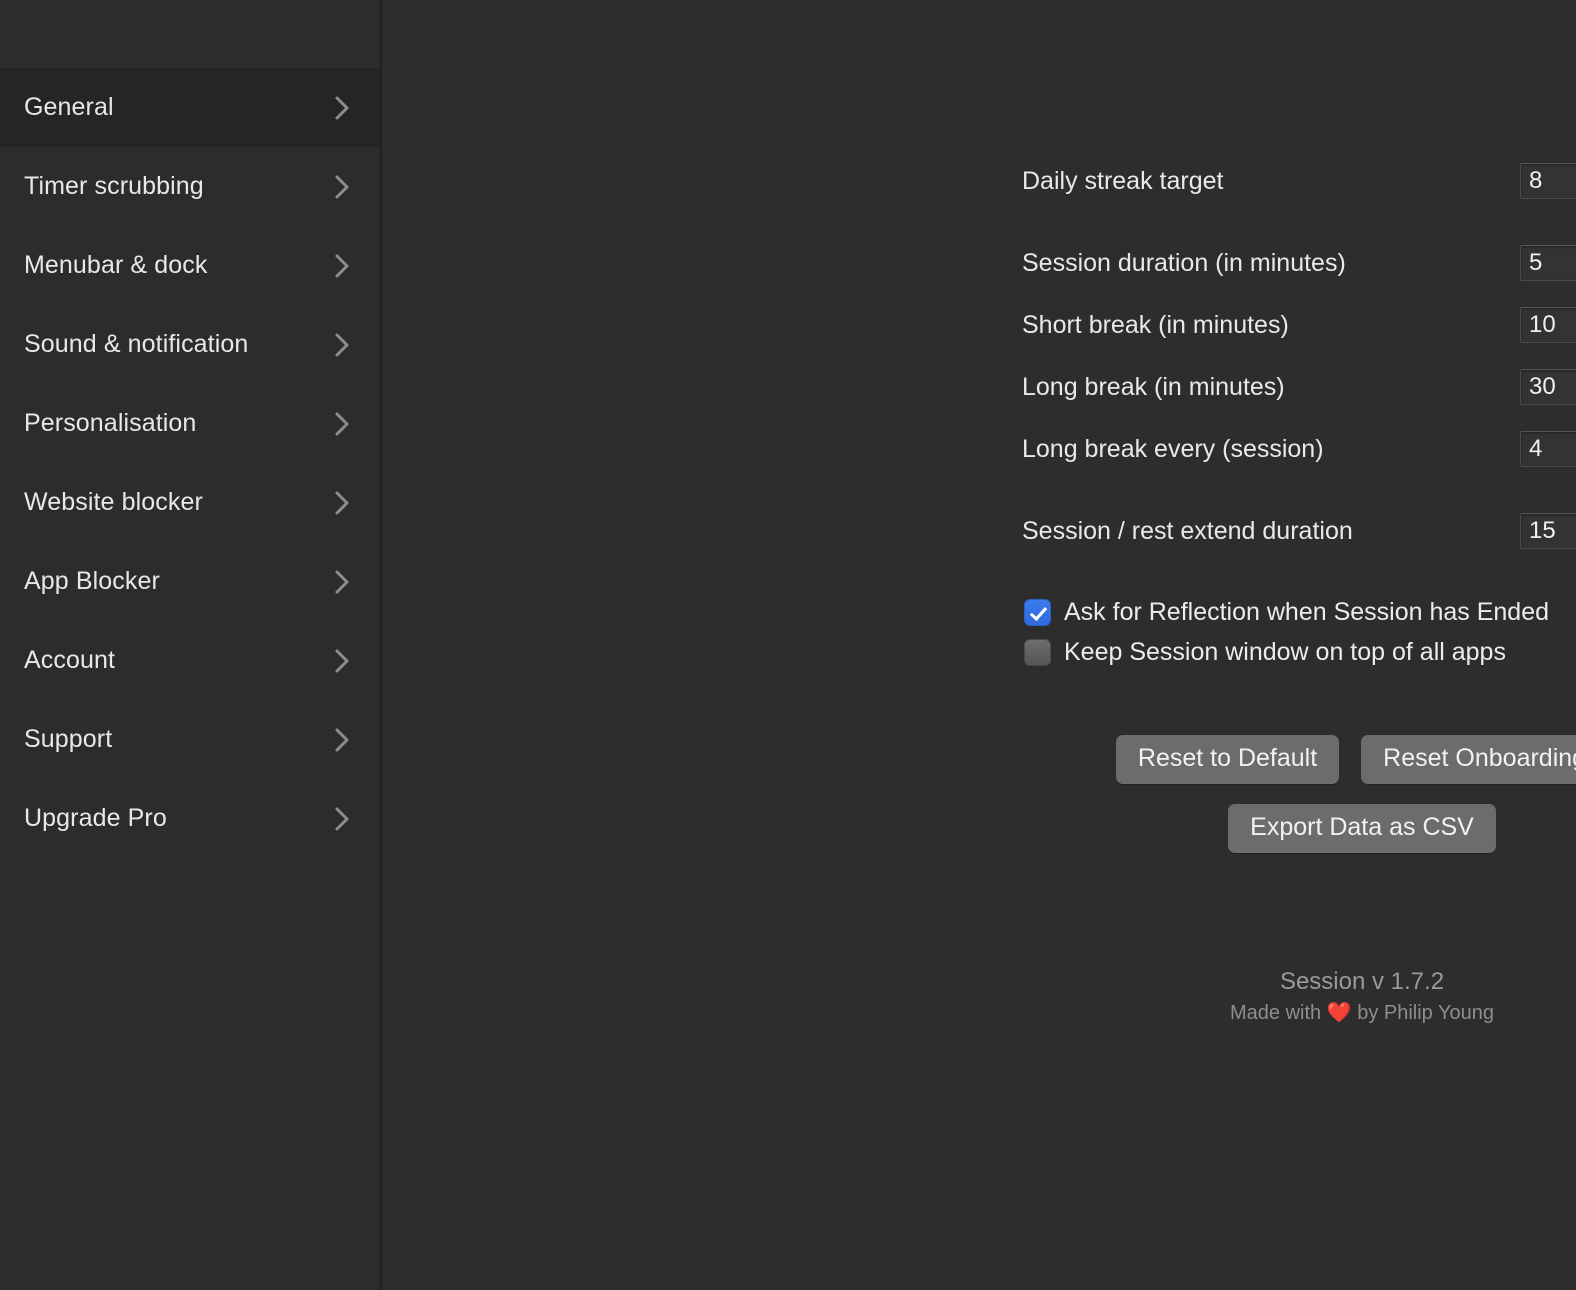  What do you see at coordinates (68, 739) in the screenshot?
I see `sidebar-item-label: Support` at bounding box center [68, 739].